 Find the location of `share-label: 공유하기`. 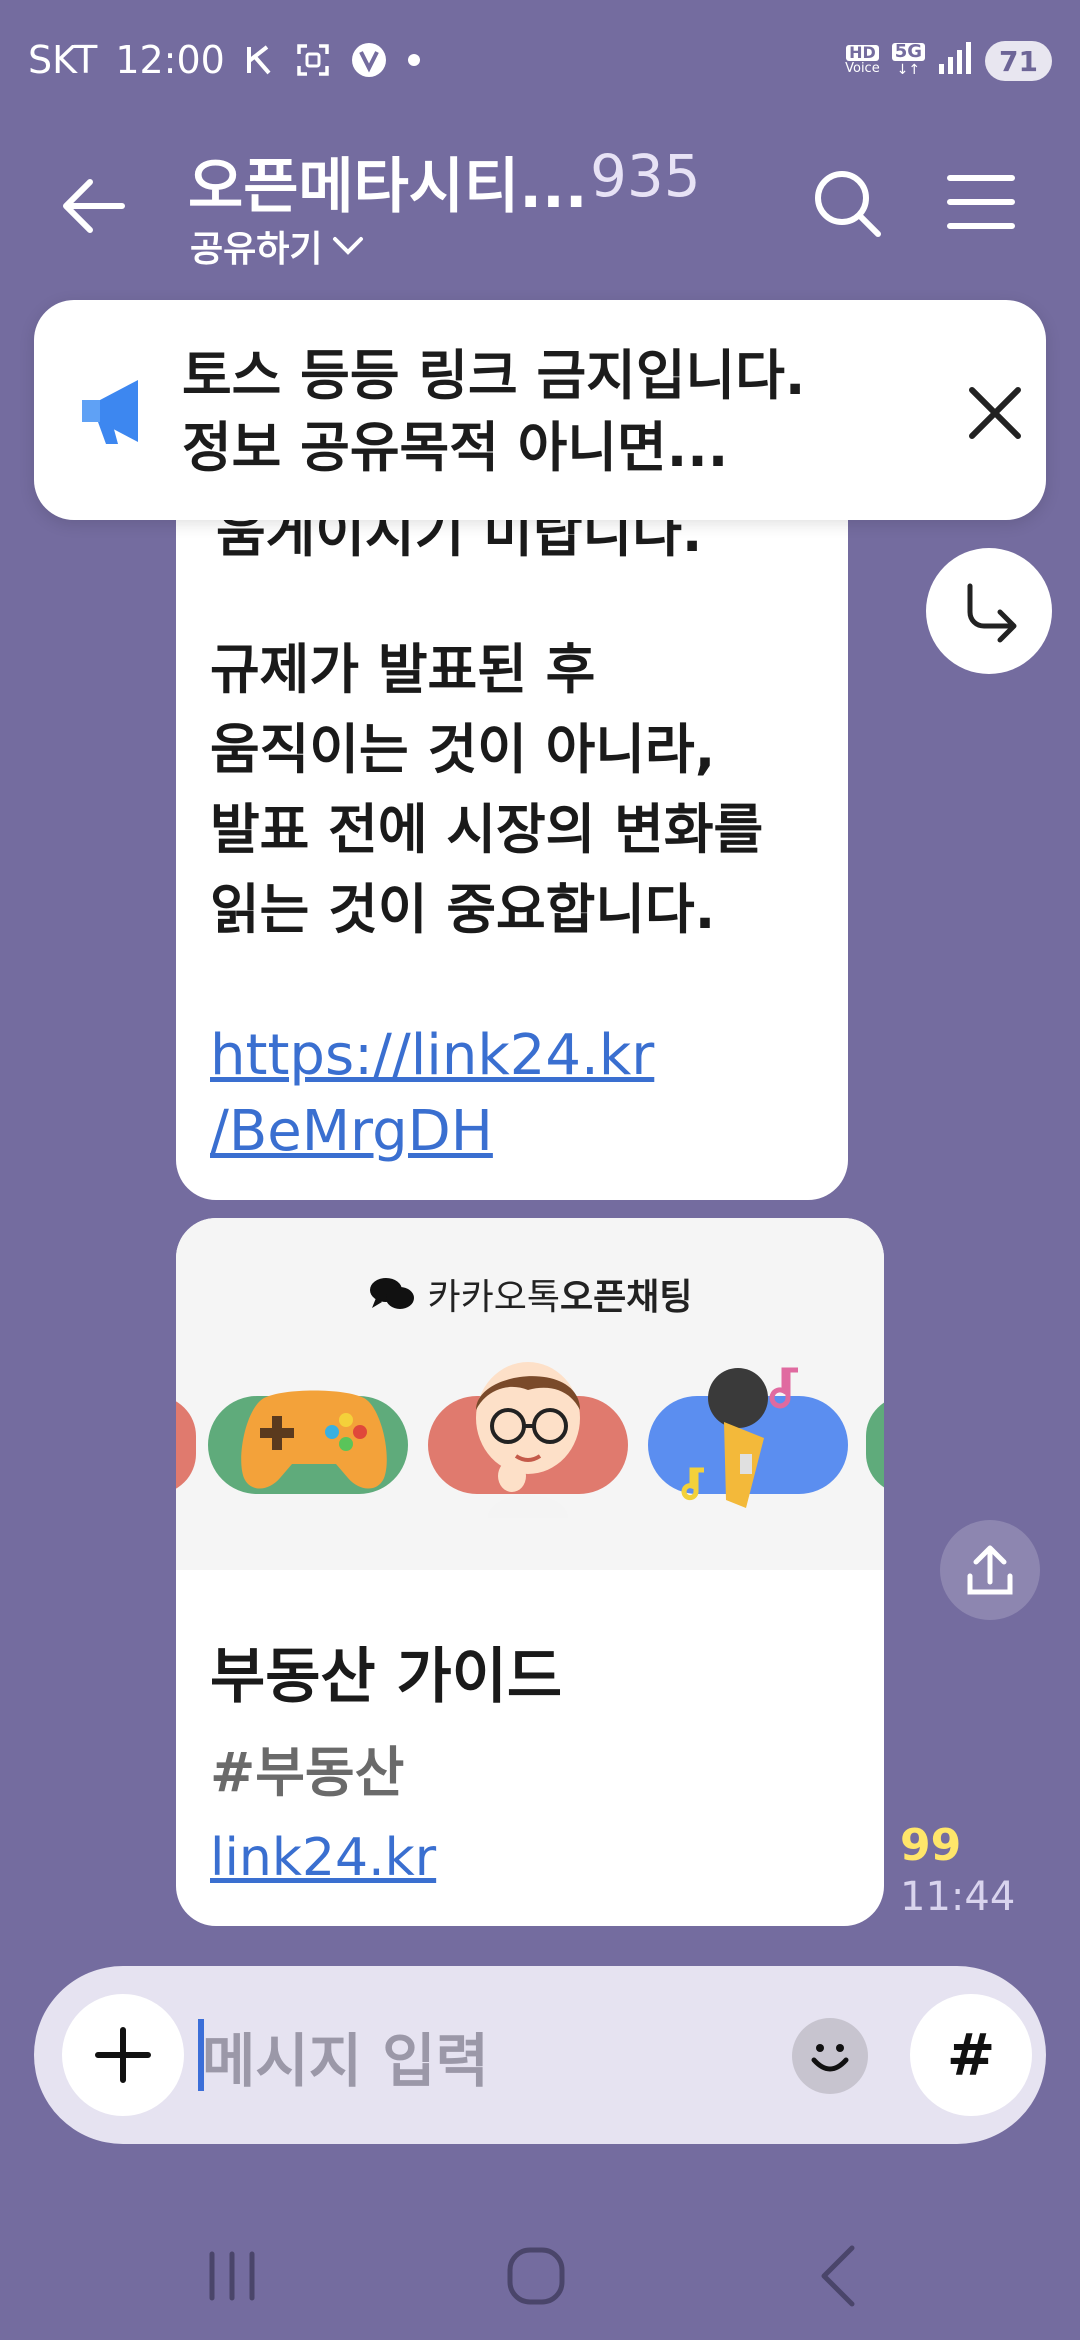

share-label: 공유하기 is located at coordinates (256, 249).